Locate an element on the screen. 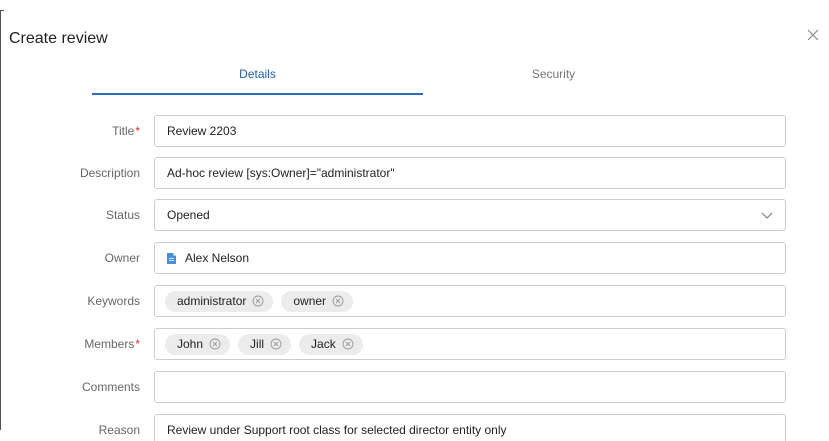  status-select: Opened is located at coordinates (470, 215).